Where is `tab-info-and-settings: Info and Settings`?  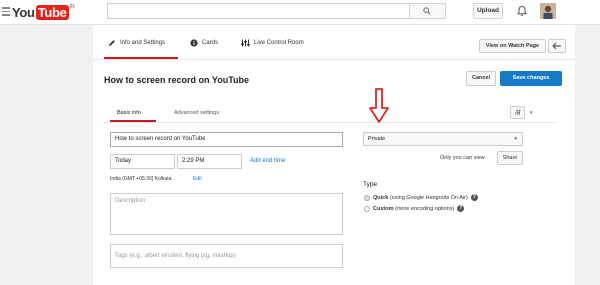
tab-info-and-settings: Info and Settings is located at coordinates (136, 43).